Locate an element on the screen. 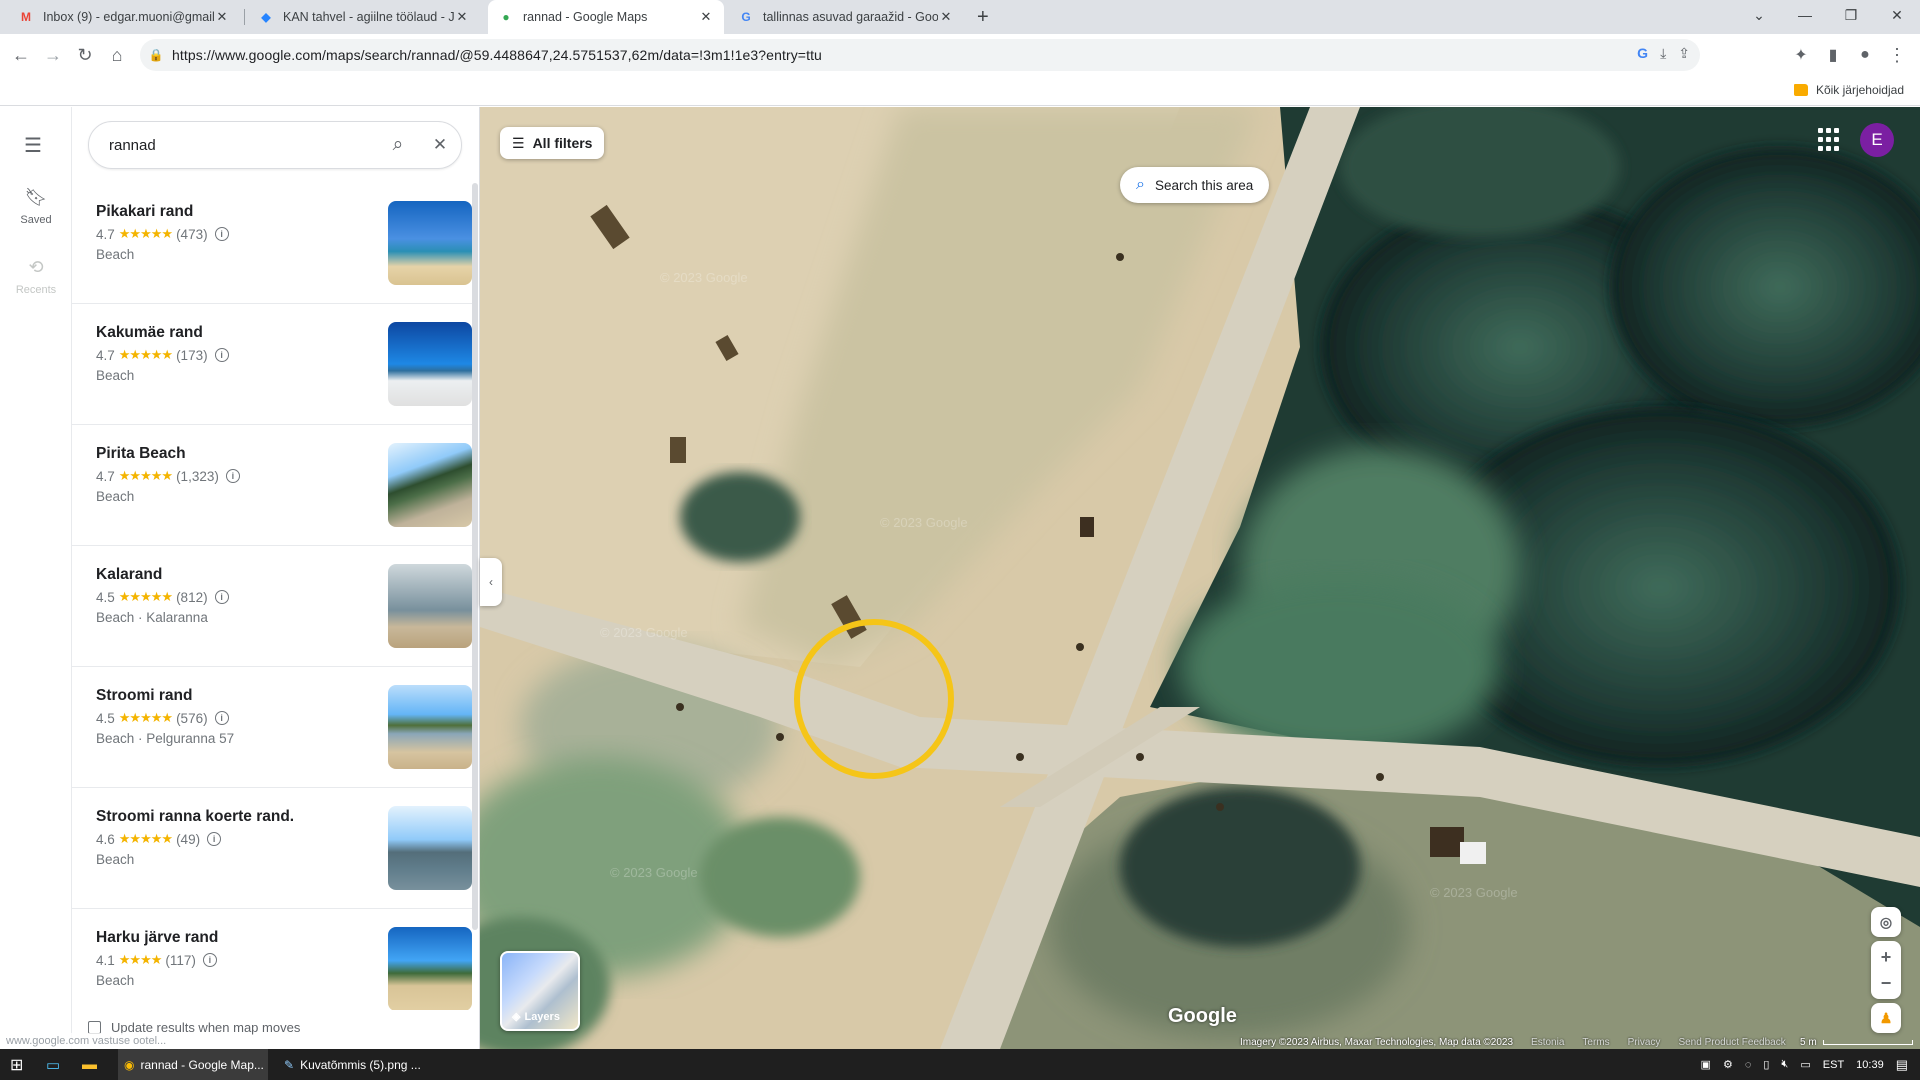 Image resolution: width=1920 pixels, height=1080 pixels. reload-icon: ↻ is located at coordinates (85, 55).